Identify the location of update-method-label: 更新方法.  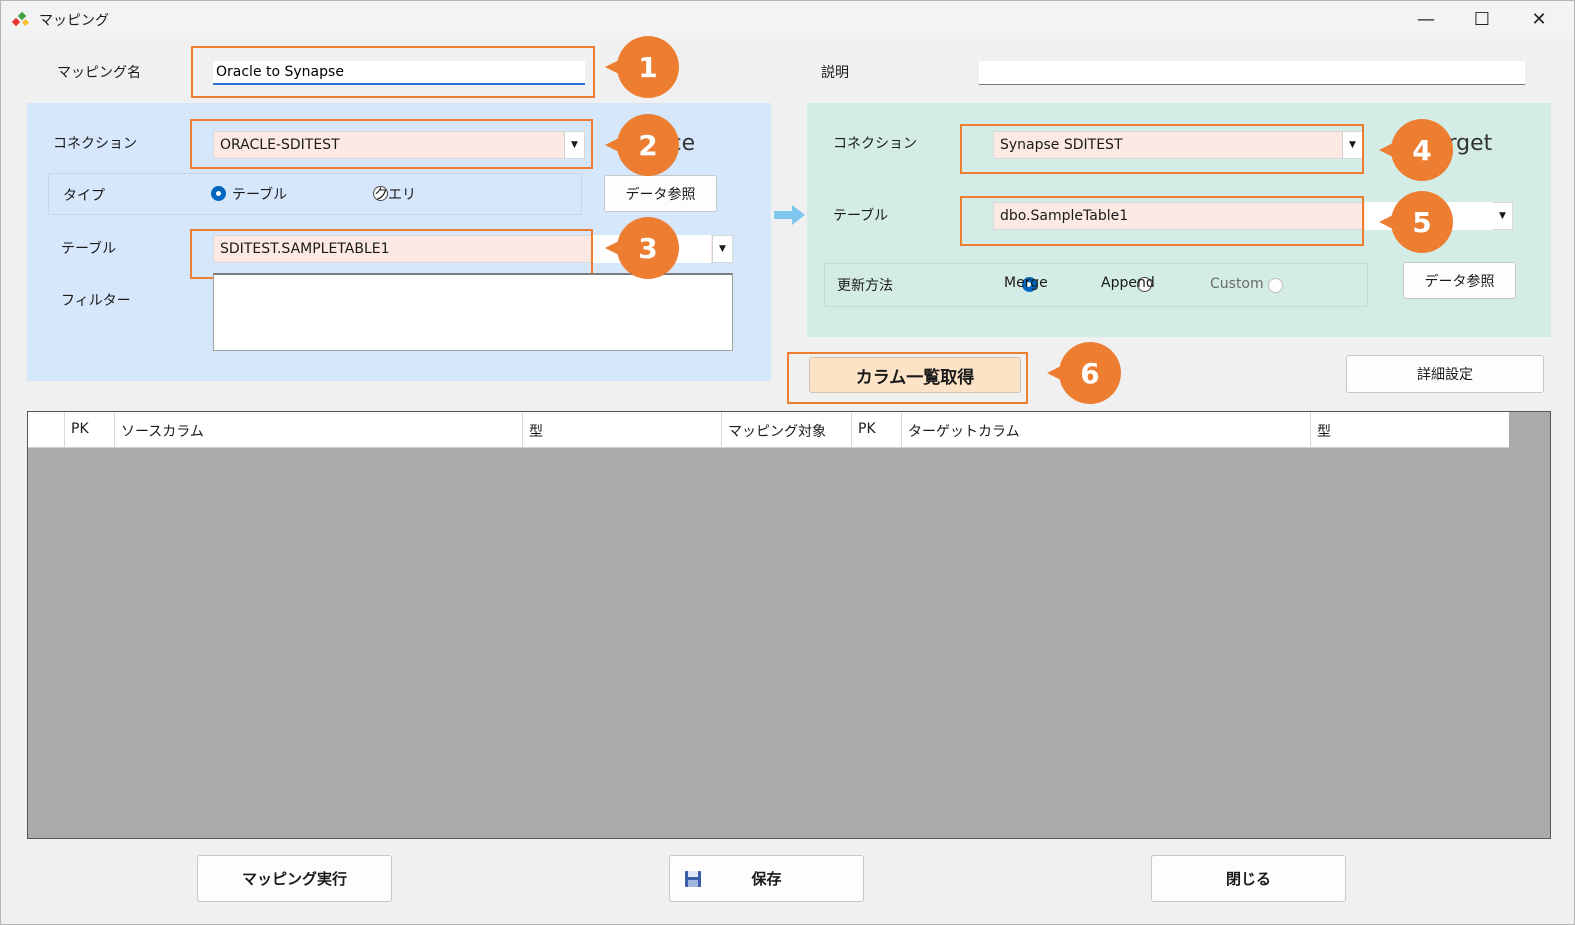
(865, 286).